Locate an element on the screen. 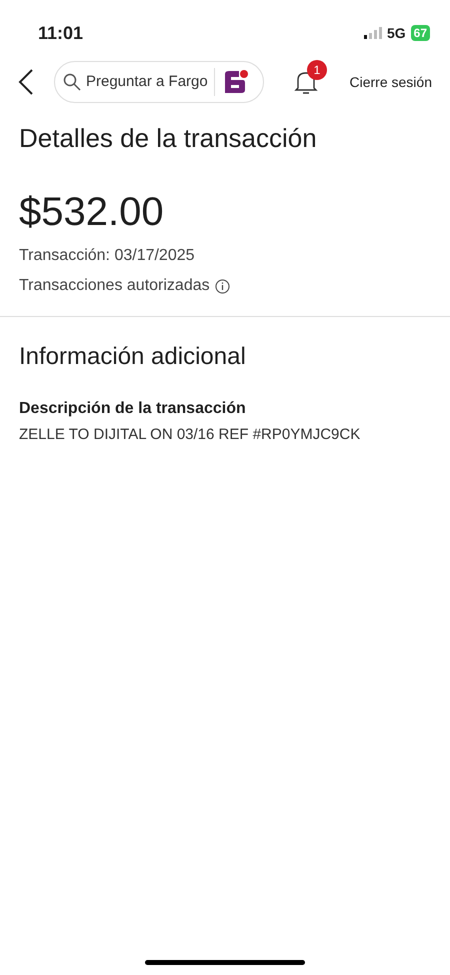  notification-badge: 1 is located at coordinates (317, 70).